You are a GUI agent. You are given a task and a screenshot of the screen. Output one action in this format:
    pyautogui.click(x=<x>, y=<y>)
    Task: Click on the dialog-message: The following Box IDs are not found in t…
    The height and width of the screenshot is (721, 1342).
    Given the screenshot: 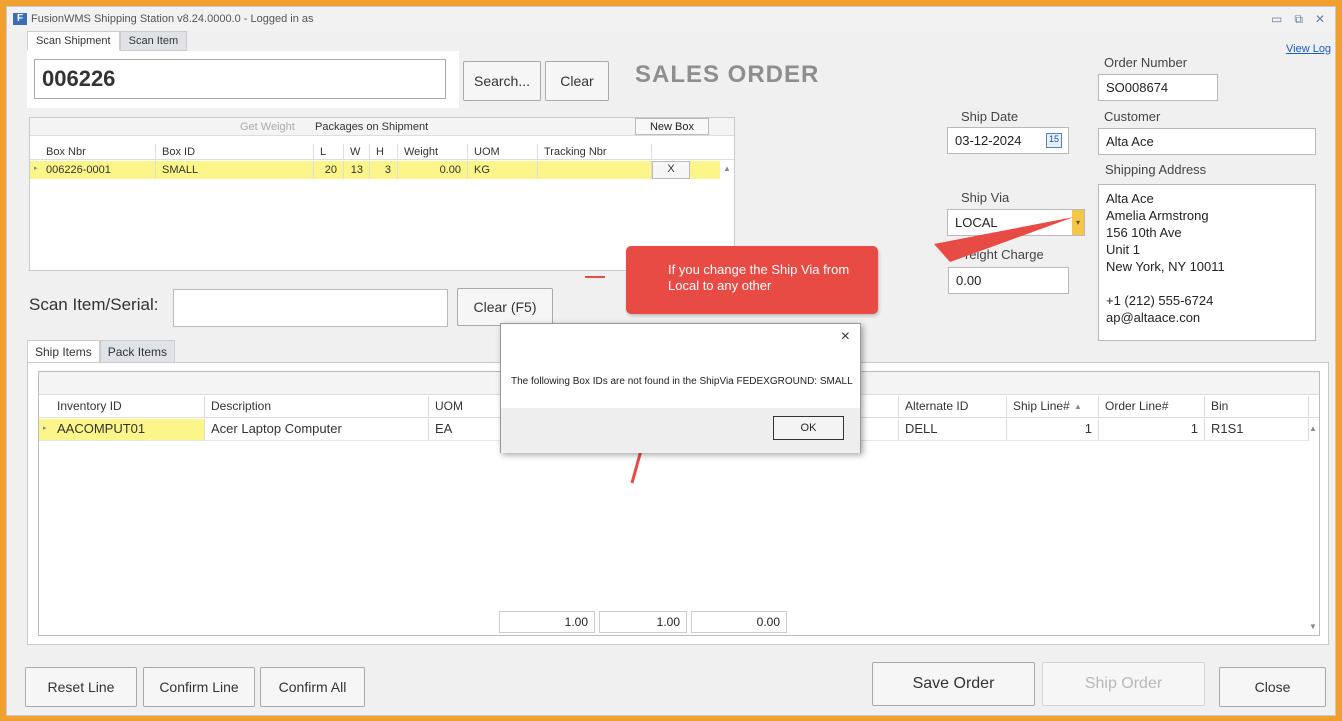 What is the action you would take?
    pyautogui.click(x=682, y=381)
    